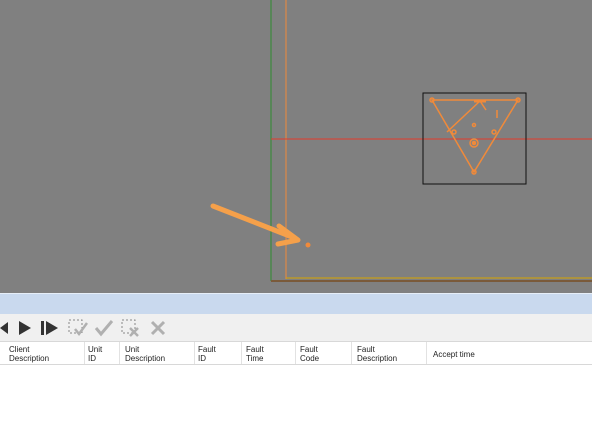  What do you see at coordinates (296, 303) in the screenshot?
I see `panel-splitter` at bounding box center [296, 303].